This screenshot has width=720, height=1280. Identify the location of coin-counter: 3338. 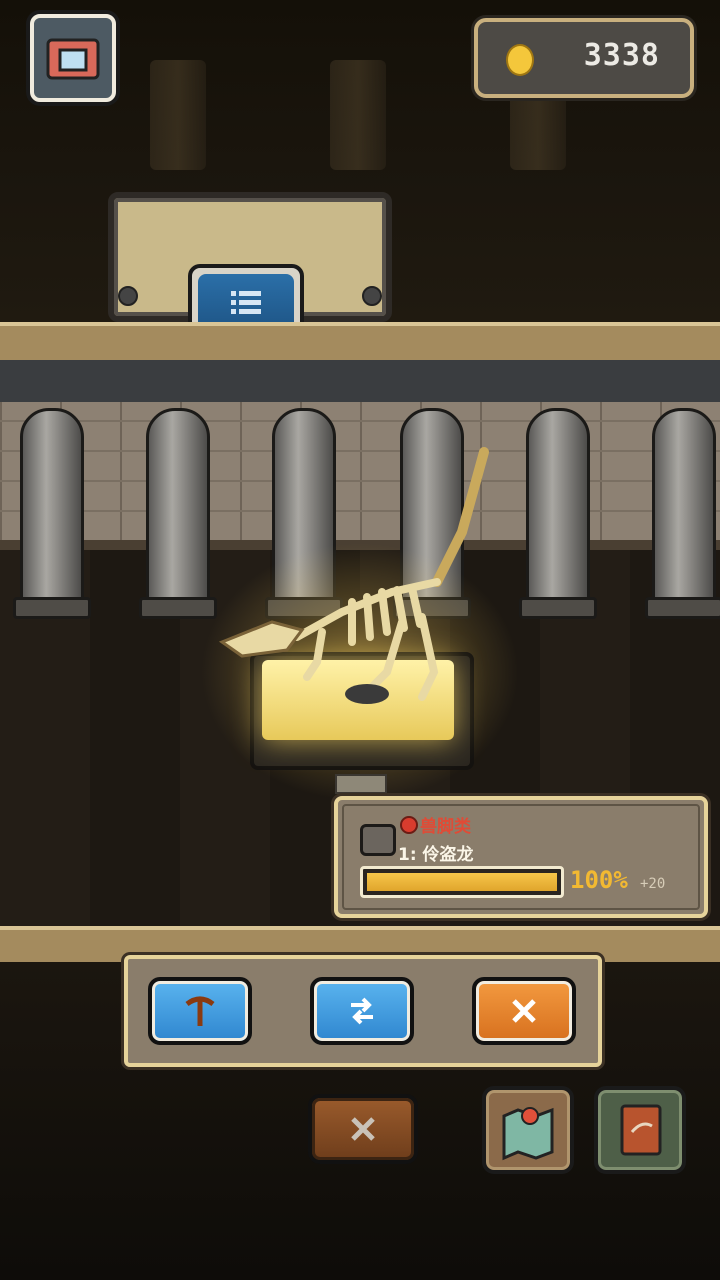
(584, 58).